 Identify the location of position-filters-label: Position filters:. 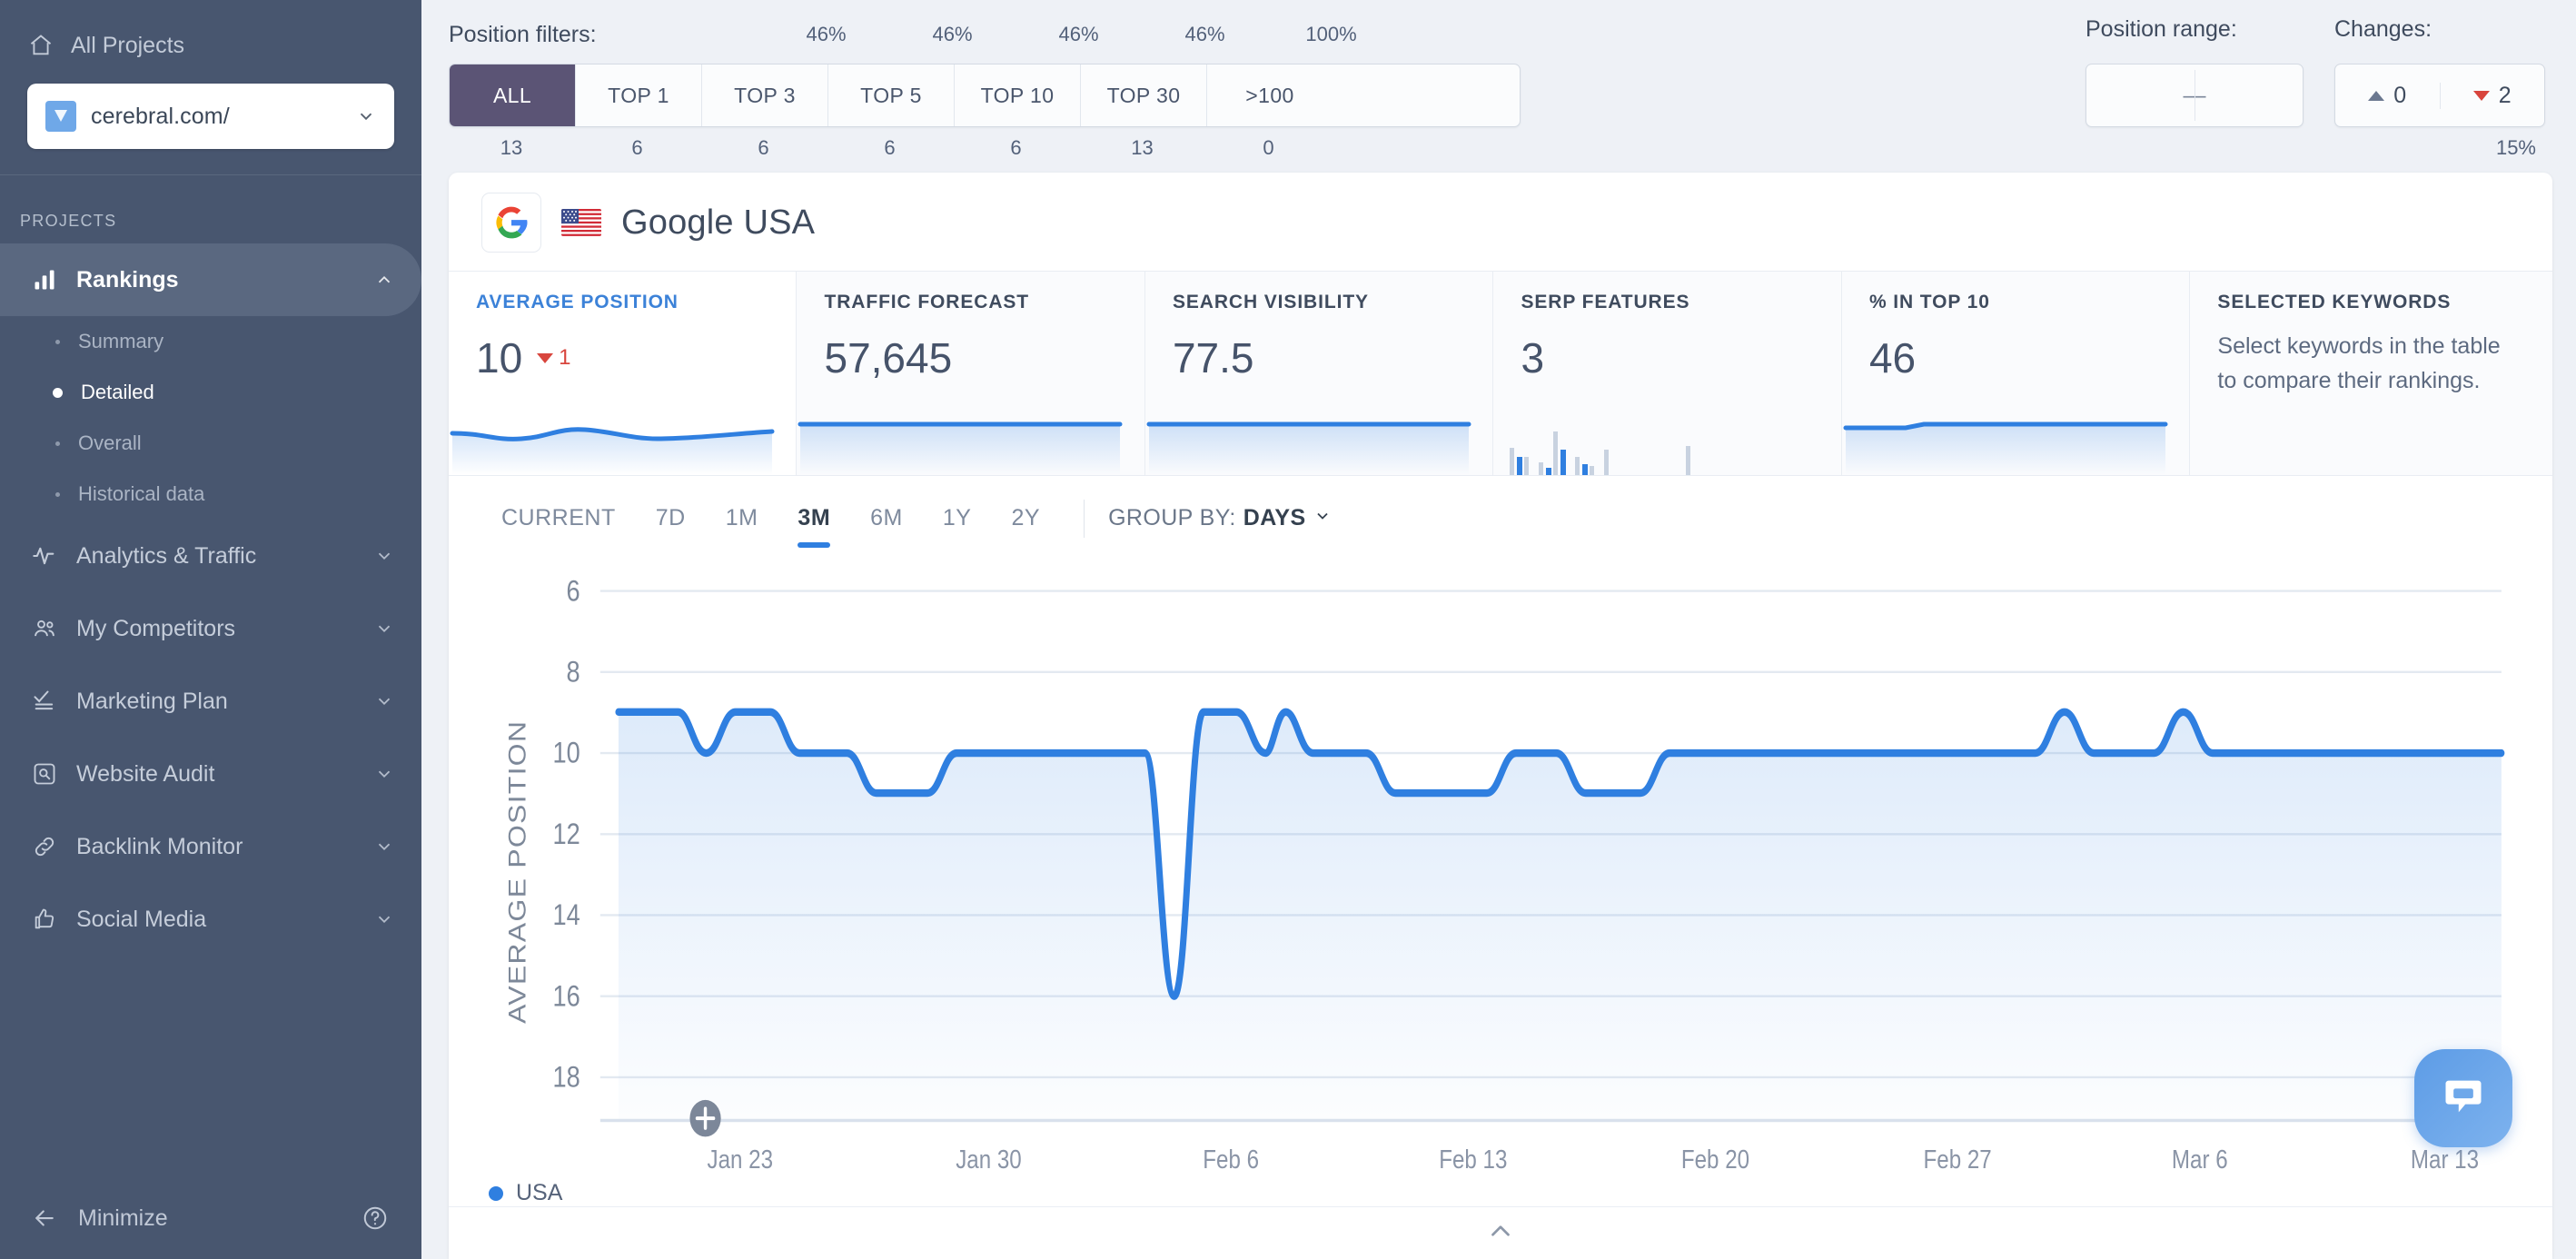
(523, 34).